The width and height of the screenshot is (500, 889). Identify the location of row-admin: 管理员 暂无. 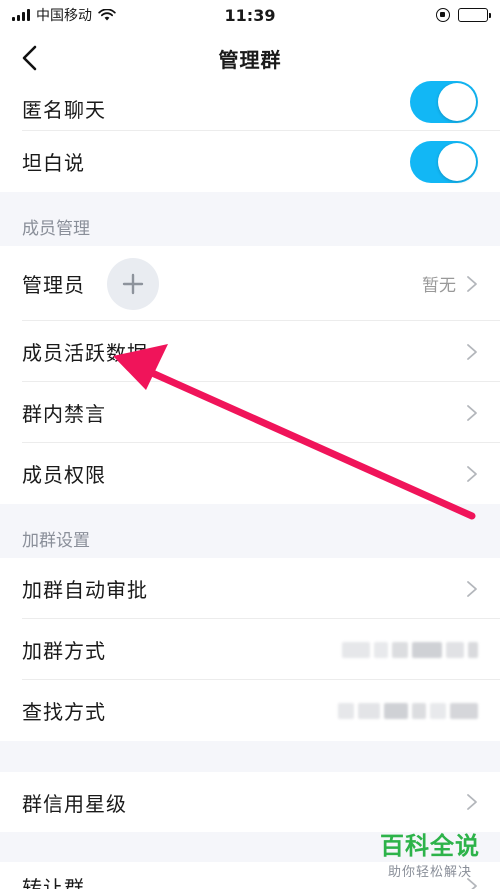
(250, 283).